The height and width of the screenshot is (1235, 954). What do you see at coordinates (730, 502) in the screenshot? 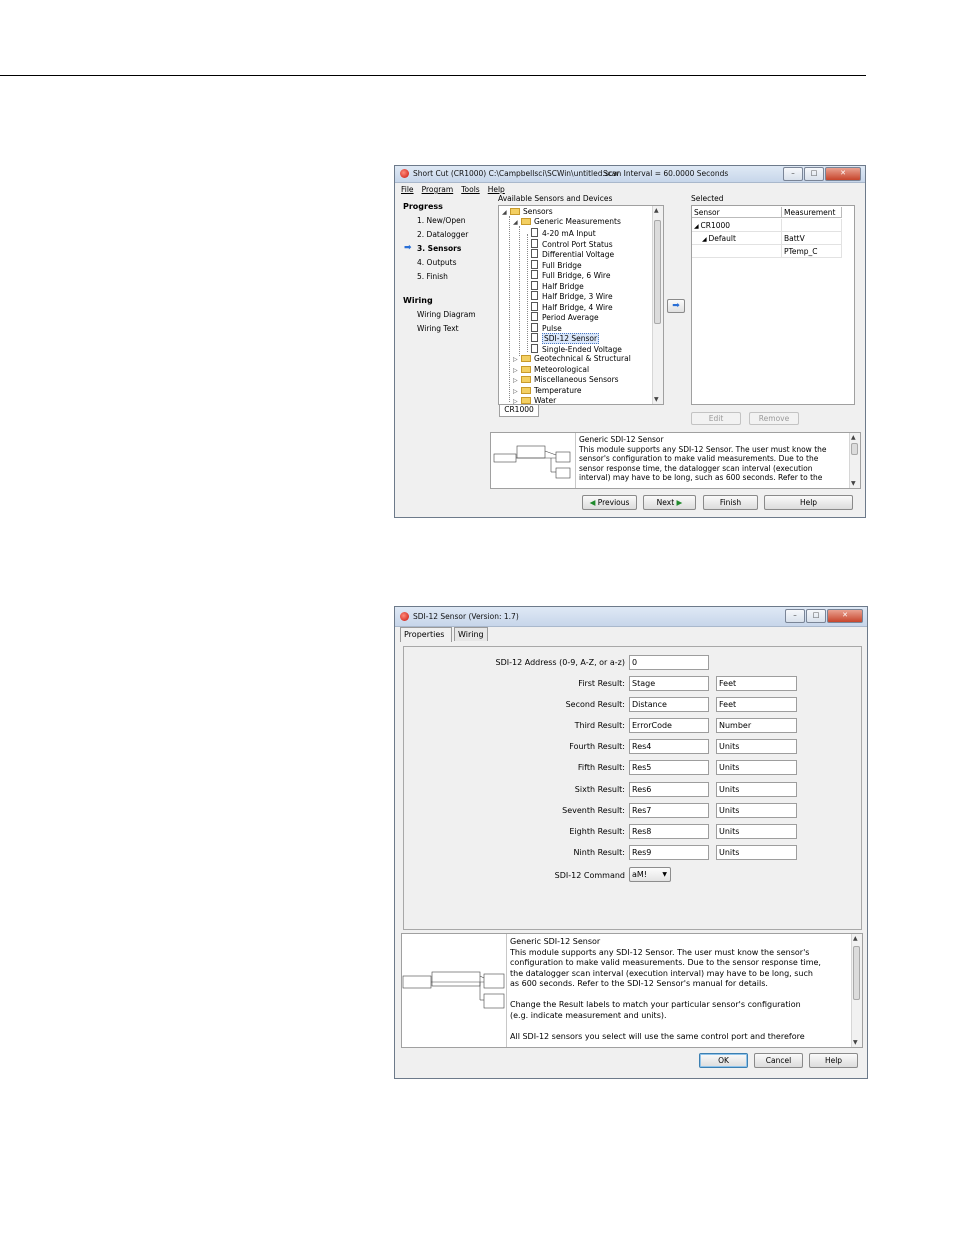
I see `finish-button: Finish` at bounding box center [730, 502].